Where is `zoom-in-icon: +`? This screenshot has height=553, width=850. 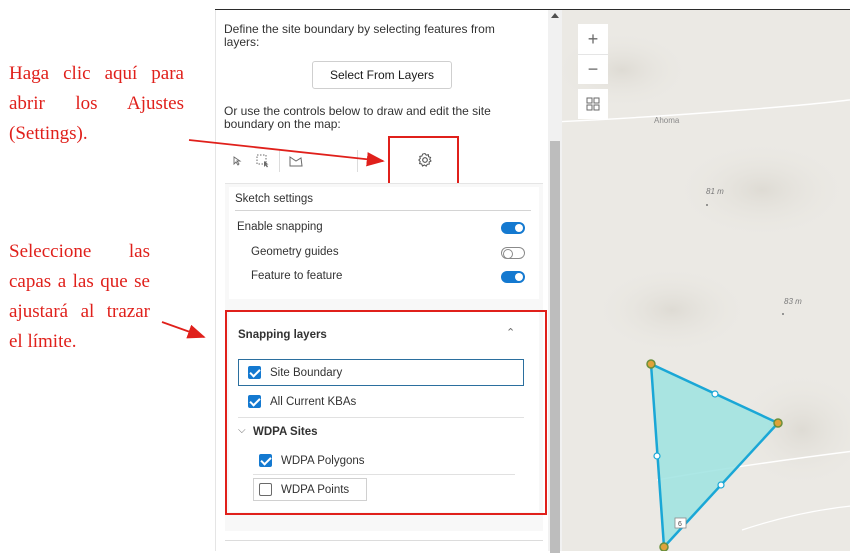
zoom-in-icon: + is located at coordinates (593, 39).